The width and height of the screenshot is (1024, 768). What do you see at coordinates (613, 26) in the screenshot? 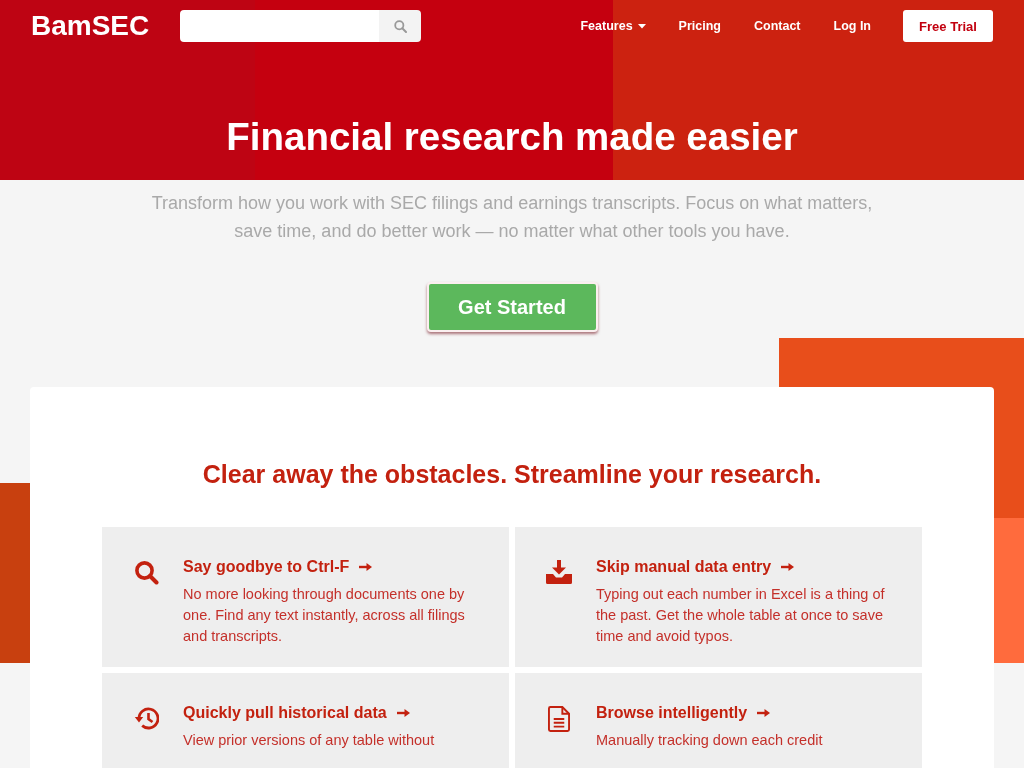
I see `features-dropdown: Features` at bounding box center [613, 26].